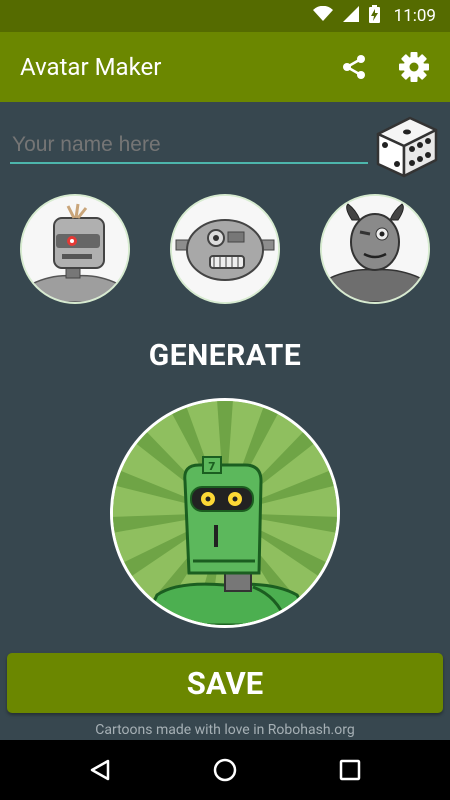  What do you see at coordinates (374, 16) in the screenshot?
I see `battery-charging-icon` at bounding box center [374, 16].